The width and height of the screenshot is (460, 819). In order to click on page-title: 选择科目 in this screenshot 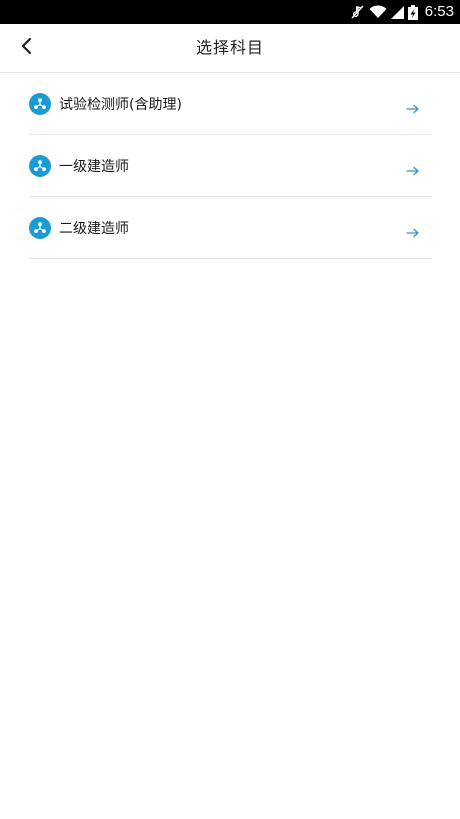, I will do `click(229, 47)`.